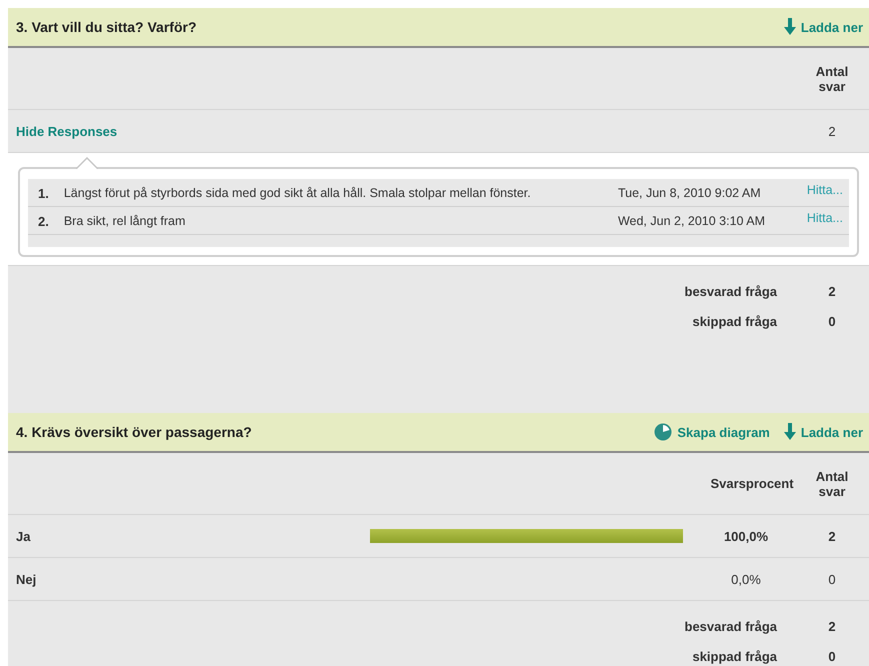 This screenshot has width=869, height=666. I want to click on question-title: 4. Krävs översikt över passagerna?, so click(134, 432).